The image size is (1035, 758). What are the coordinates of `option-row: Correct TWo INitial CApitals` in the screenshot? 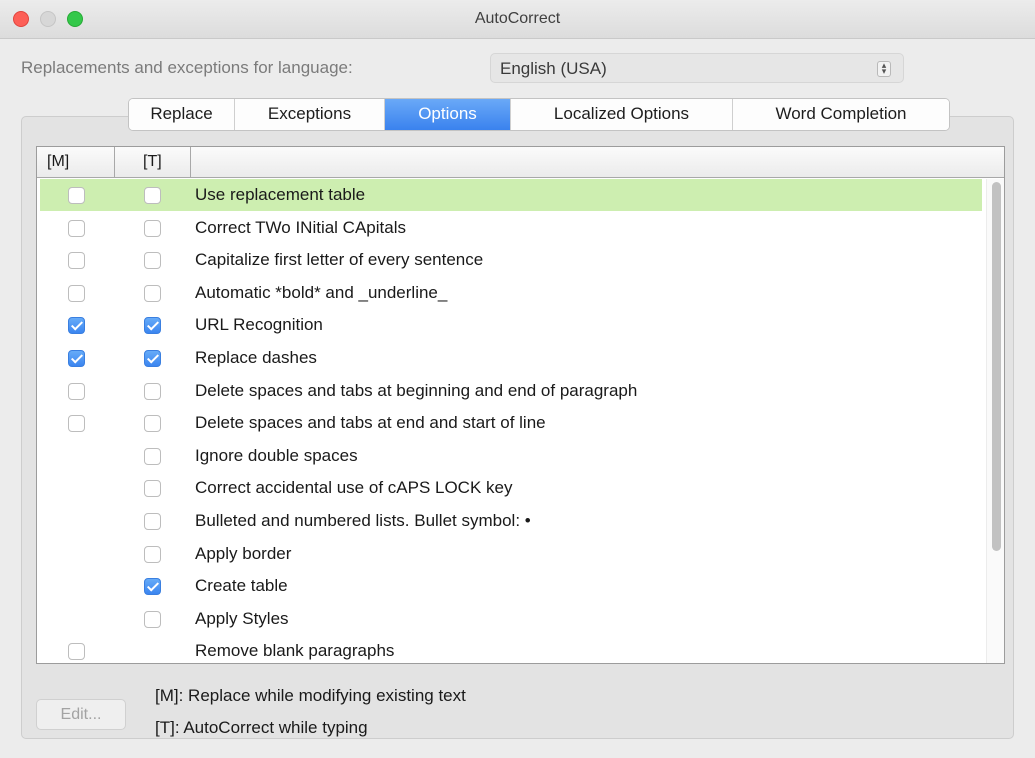 It's located at (511, 228).